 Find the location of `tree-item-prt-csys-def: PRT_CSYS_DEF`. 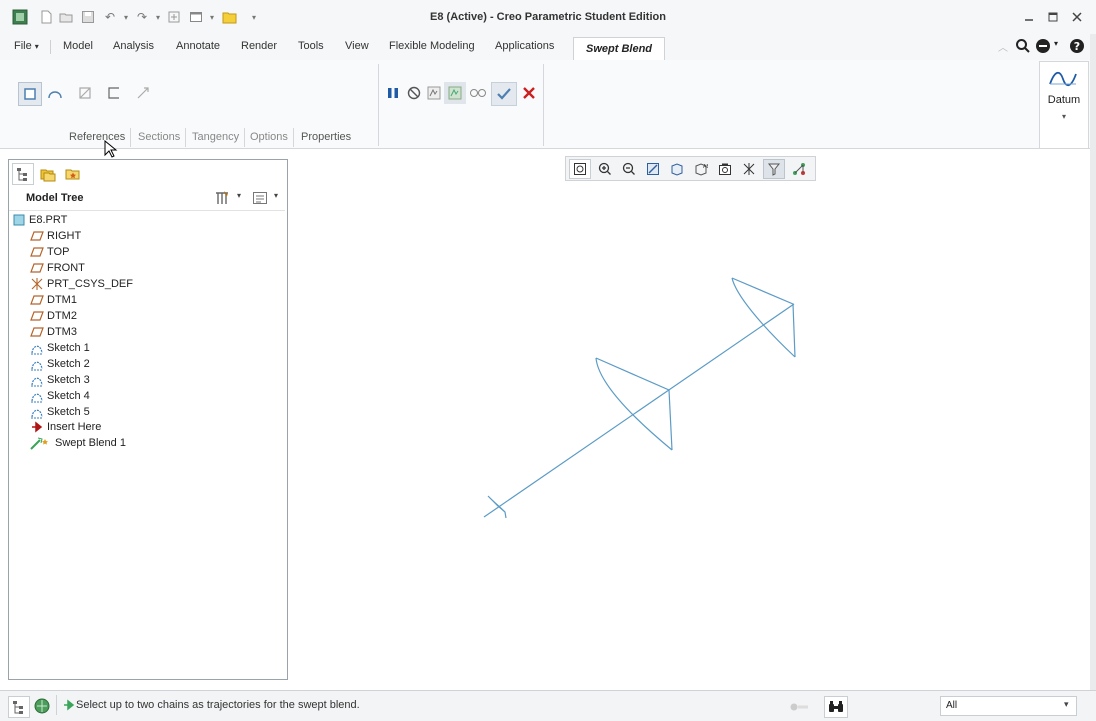

tree-item-prt-csys-def: PRT_CSYS_DEF is located at coordinates (81, 284).